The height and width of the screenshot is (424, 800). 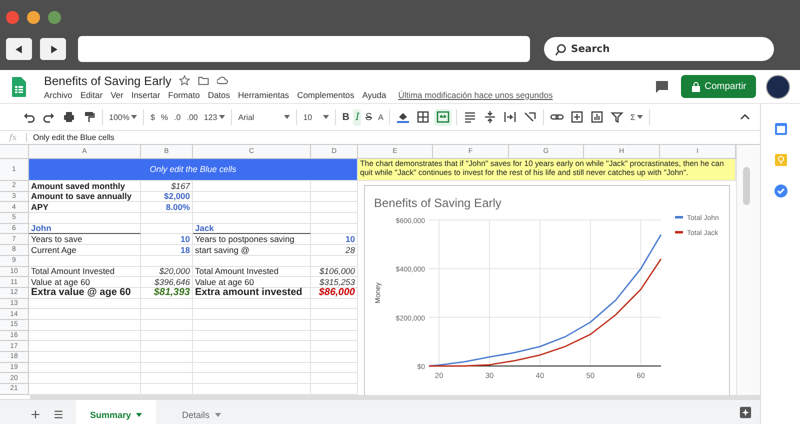 I want to click on table-cell: $396,646, so click(x=167, y=282).